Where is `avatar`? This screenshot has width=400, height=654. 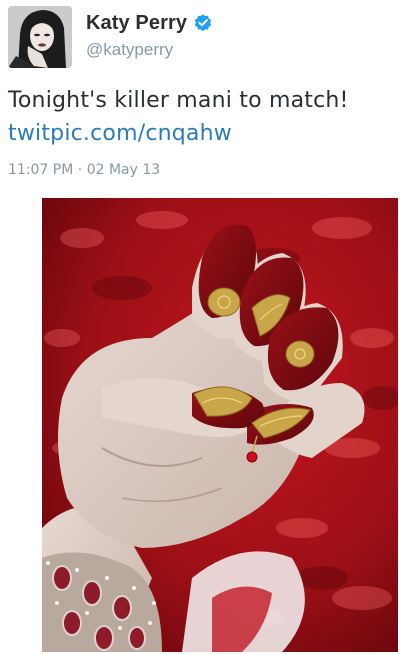 avatar is located at coordinates (40, 37).